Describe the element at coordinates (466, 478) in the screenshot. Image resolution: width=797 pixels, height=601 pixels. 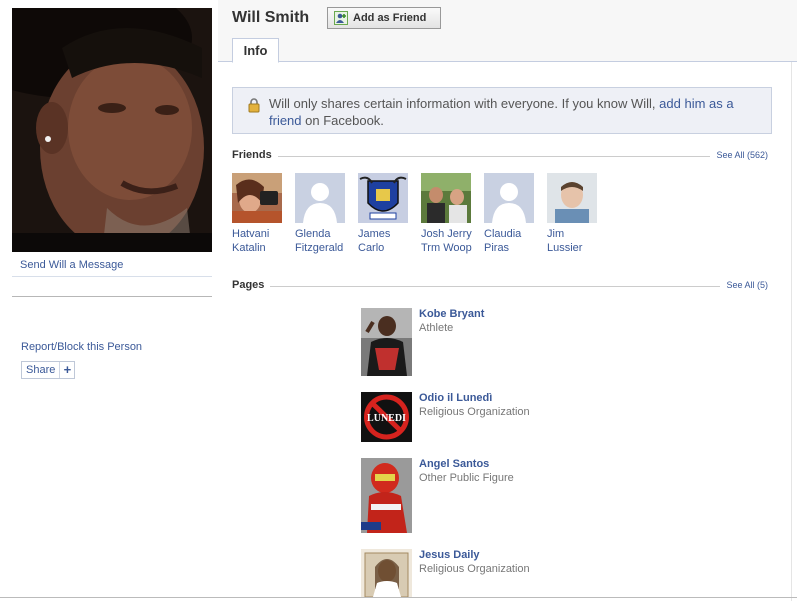
I see `page-category: Other Public Figure` at that location.